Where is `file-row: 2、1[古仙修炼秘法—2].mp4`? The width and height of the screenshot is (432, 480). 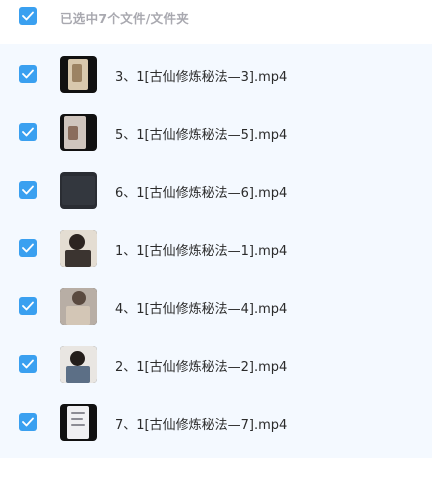
file-row: 2、1[古仙修炼秘法—2].mp4 is located at coordinates (216, 363).